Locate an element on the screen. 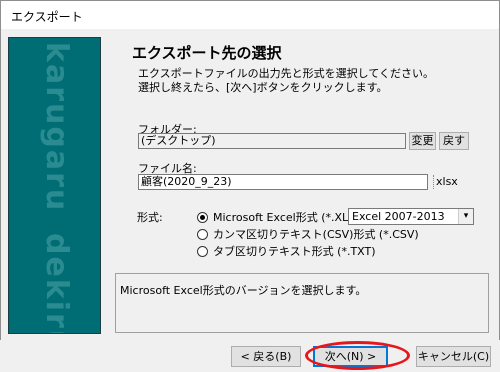 This screenshot has height=372, width=500. next-button: 次へ(N) > is located at coordinates (350, 356).